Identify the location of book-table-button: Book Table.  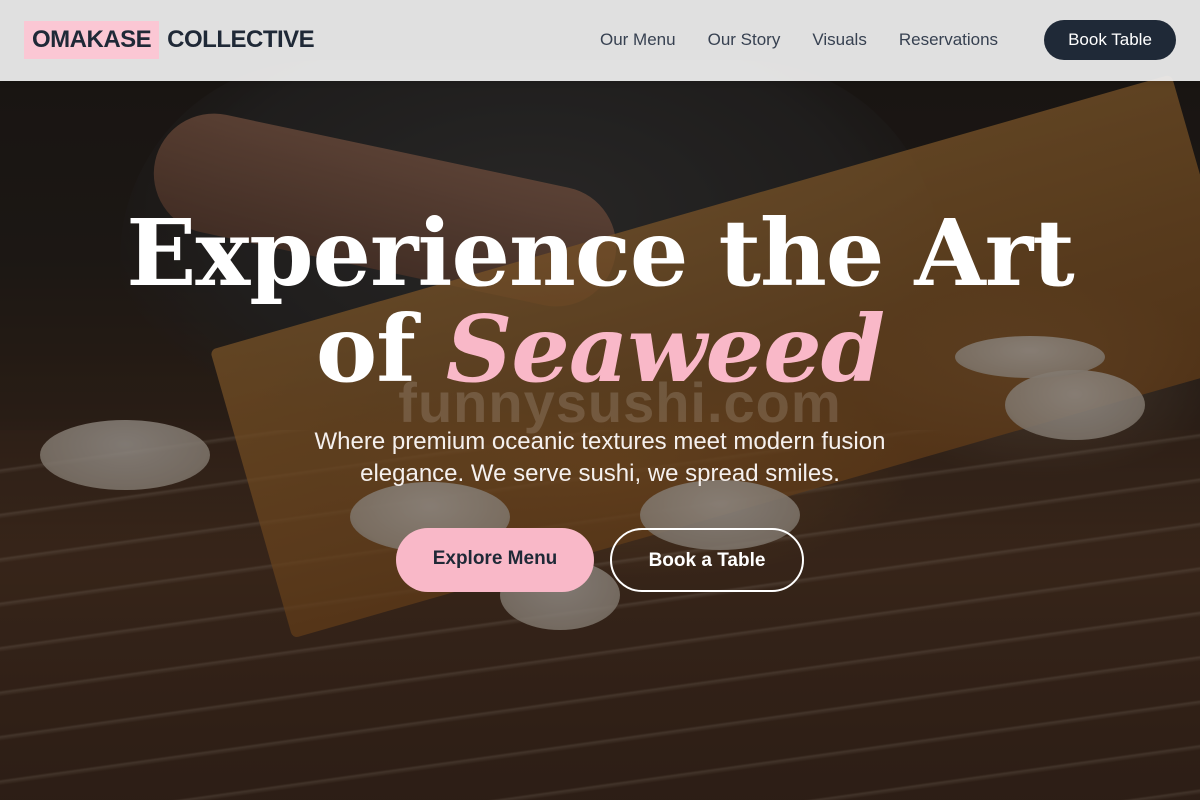
(1110, 40).